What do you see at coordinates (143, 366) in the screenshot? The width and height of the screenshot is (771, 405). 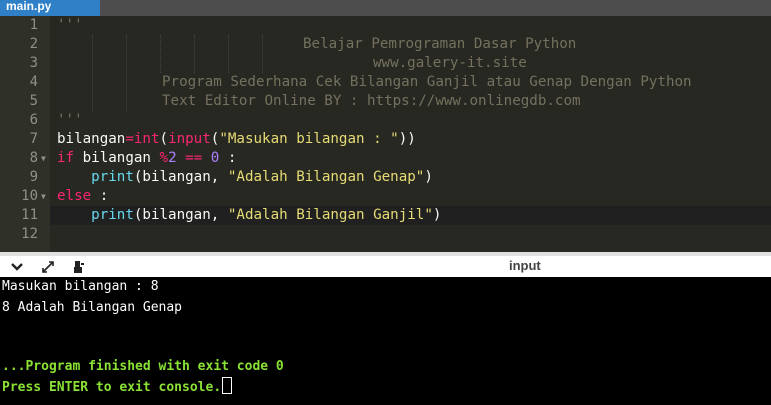 I see `console-exit-message: ...Program finished with exit code 0` at bounding box center [143, 366].